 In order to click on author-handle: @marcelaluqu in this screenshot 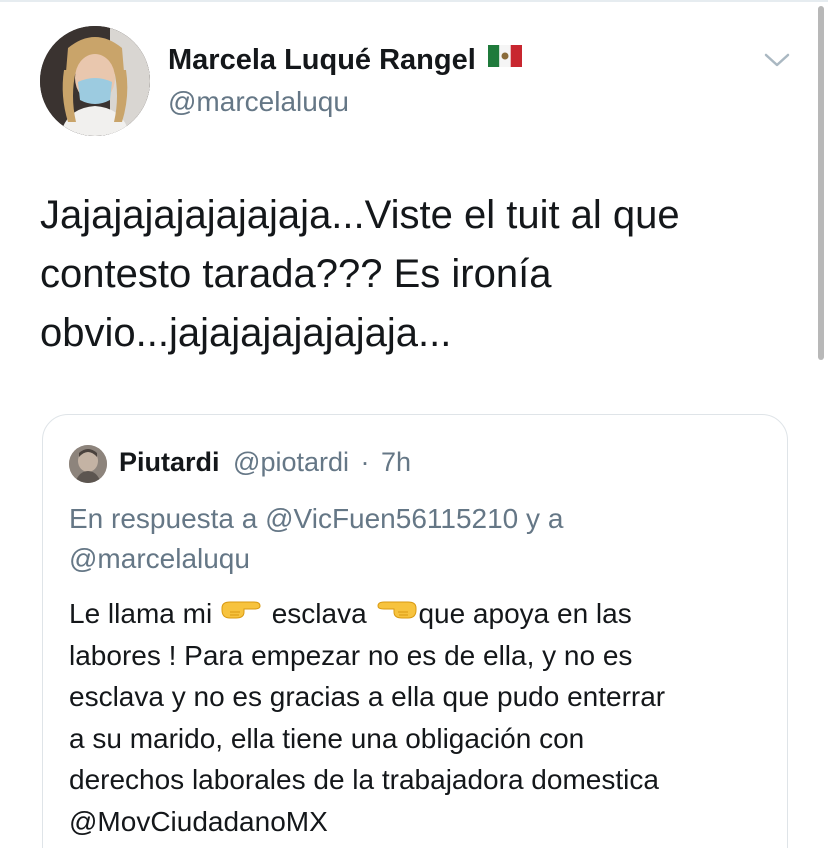, I will do `click(258, 102)`.